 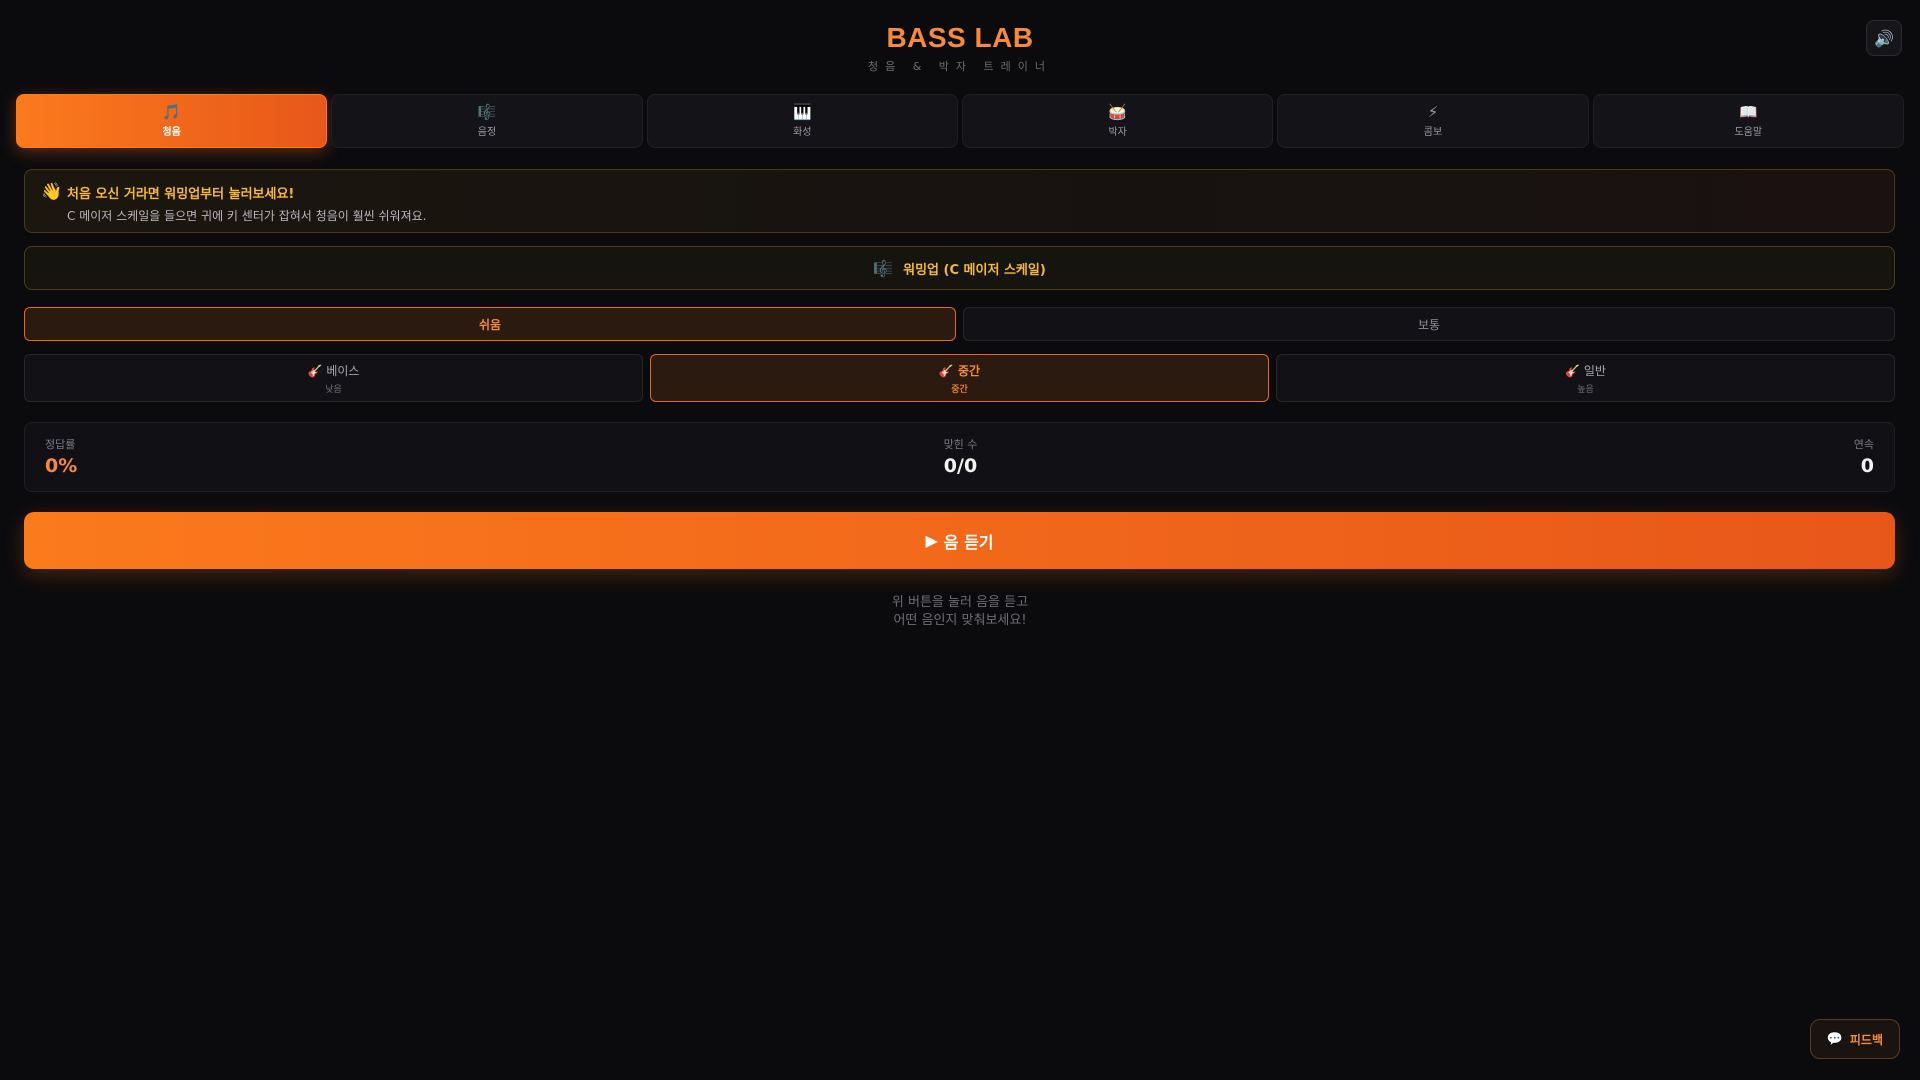 I want to click on tab-ear-training: 🎵 청음, so click(x=172, y=121).